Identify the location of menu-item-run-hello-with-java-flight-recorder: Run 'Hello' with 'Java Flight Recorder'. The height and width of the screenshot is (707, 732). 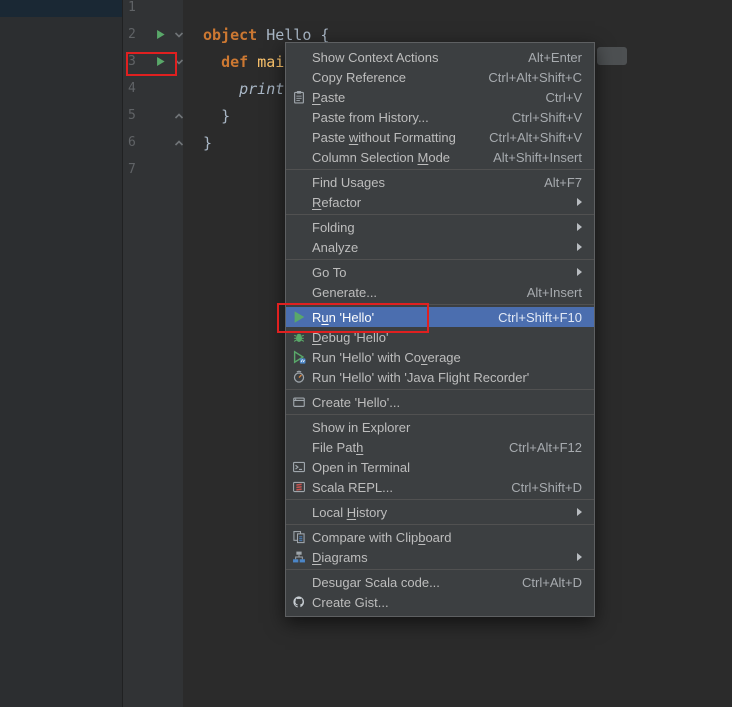
(440, 377).